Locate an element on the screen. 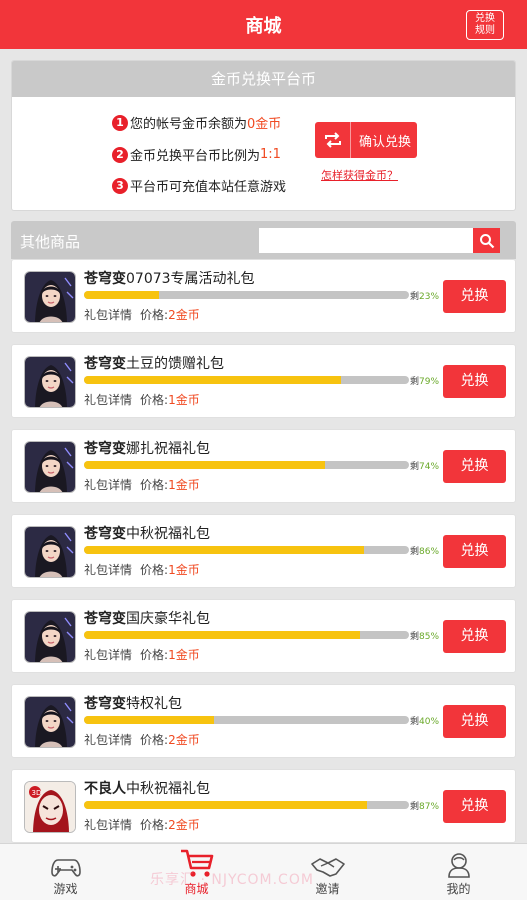 The height and width of the screenshot is (900, 527). bottom-tab-bar: 游戏 商城 邀请 我的 is located at coordinates (263, 871).